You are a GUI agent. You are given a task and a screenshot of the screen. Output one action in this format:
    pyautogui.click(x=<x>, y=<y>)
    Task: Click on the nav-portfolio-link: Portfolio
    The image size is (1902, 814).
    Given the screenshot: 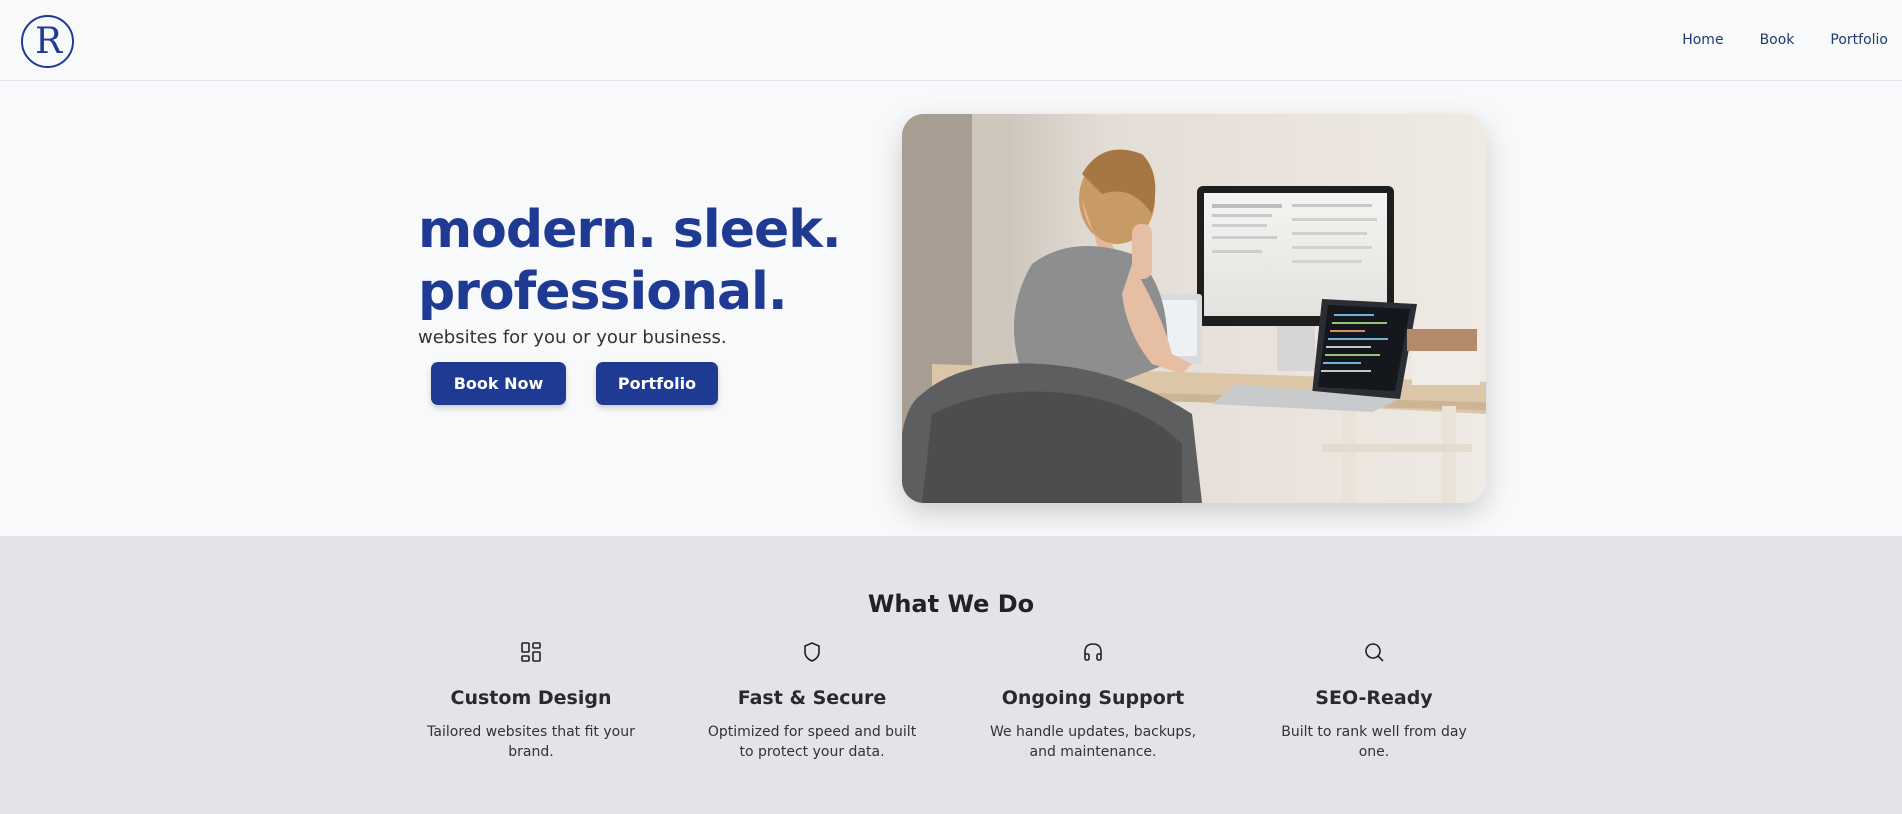 What is the action you would take?
    pyautogui.click(x=1859, y=40)
    